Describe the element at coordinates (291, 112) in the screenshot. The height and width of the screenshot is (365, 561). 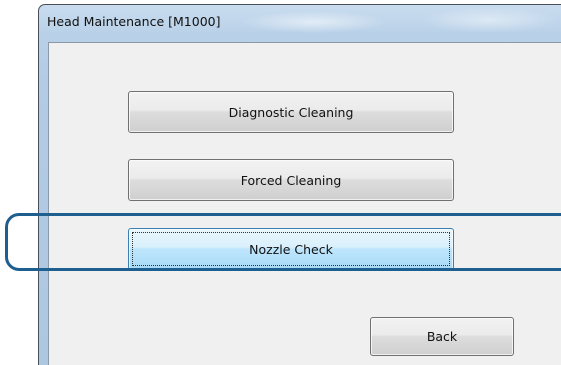
I see `diagnostic-cleaning-button: Diagnostic Cleaning` at that location.